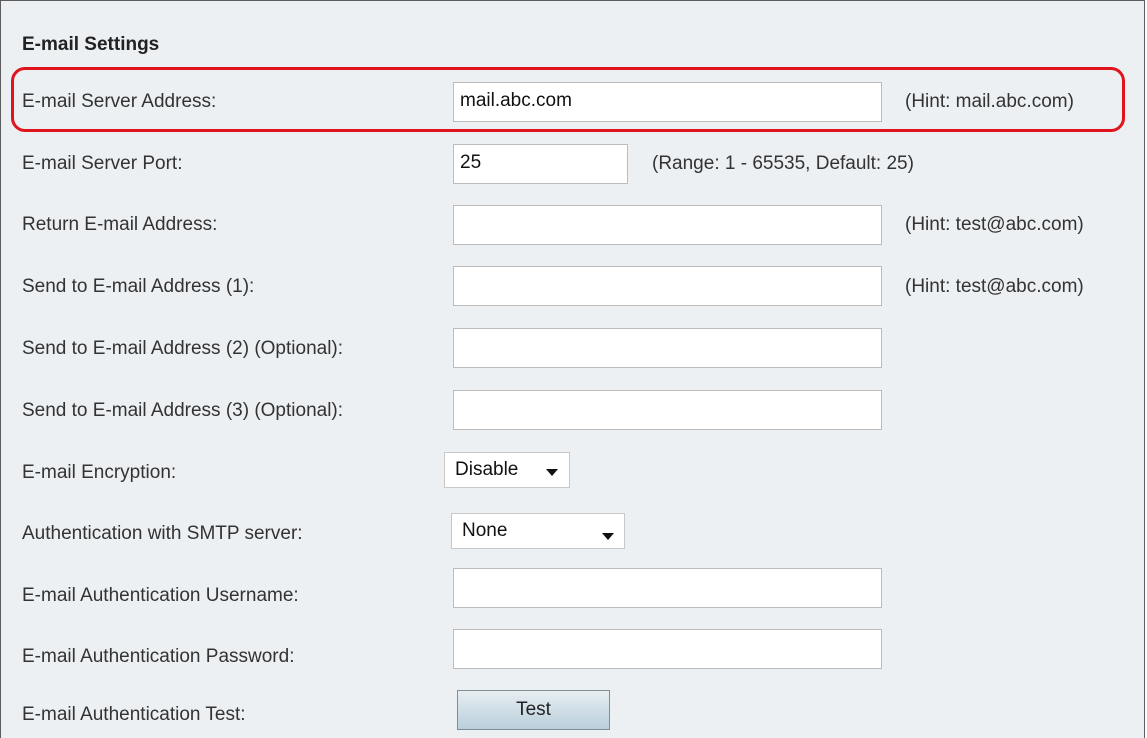 This screenshot has height=738, width=1147. I want to click on server-address-input: mail.abc.com, so click(667, 102).